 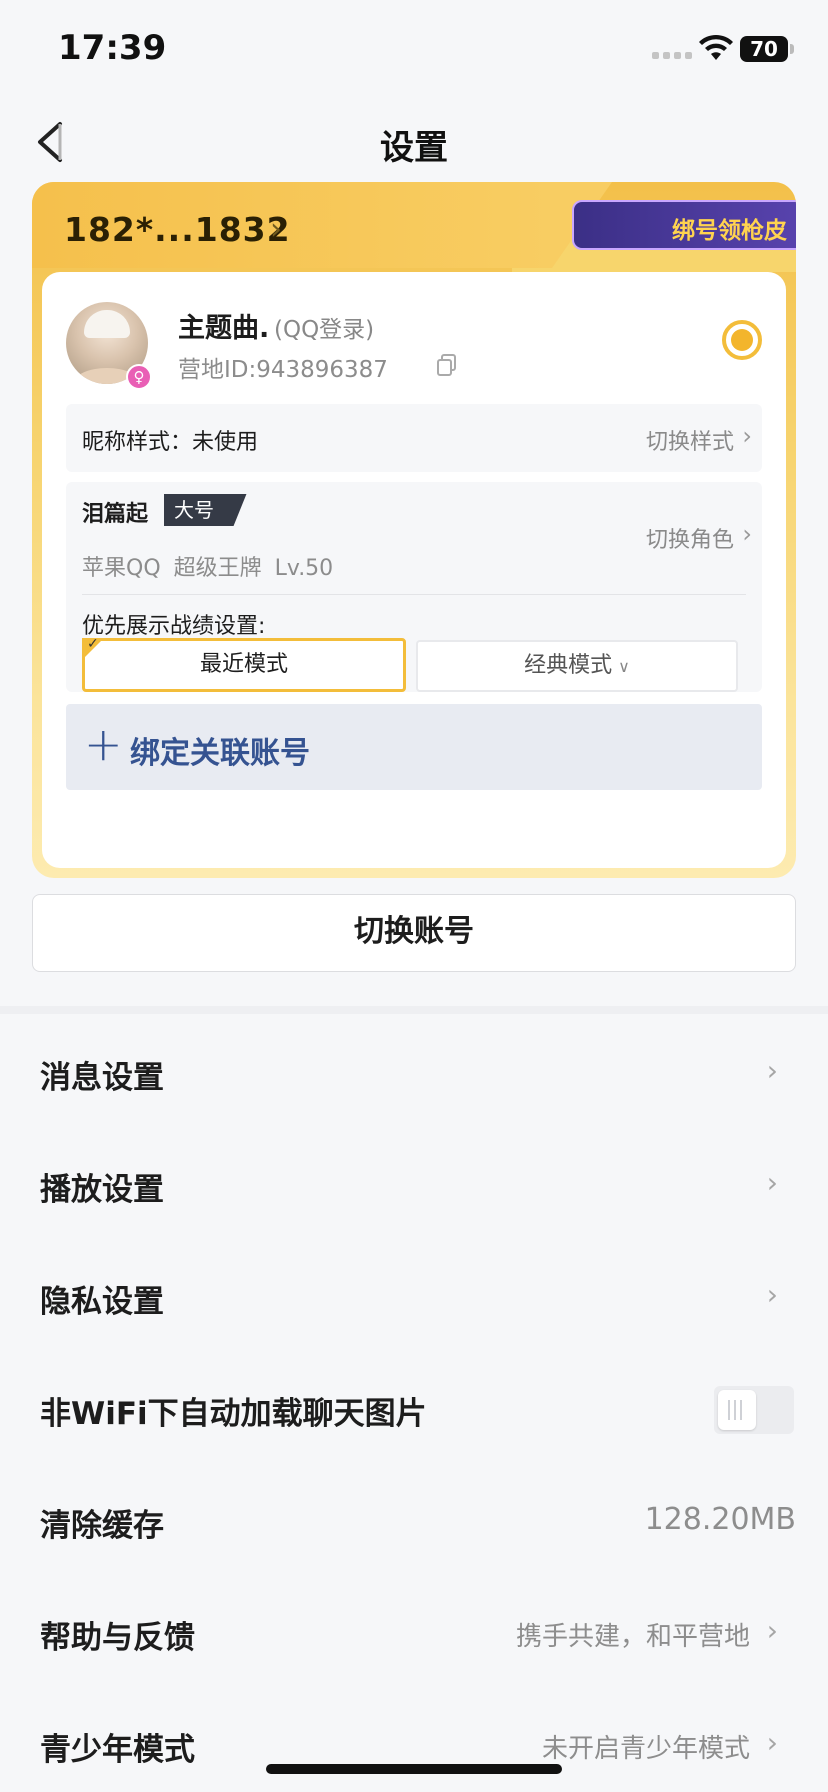 What do you see at coordinates (414, 438) in the screenshot?
I see `nickname-style-row: 昵称样式：未使用 切换样式 ›` at bounding box center [414, 438].